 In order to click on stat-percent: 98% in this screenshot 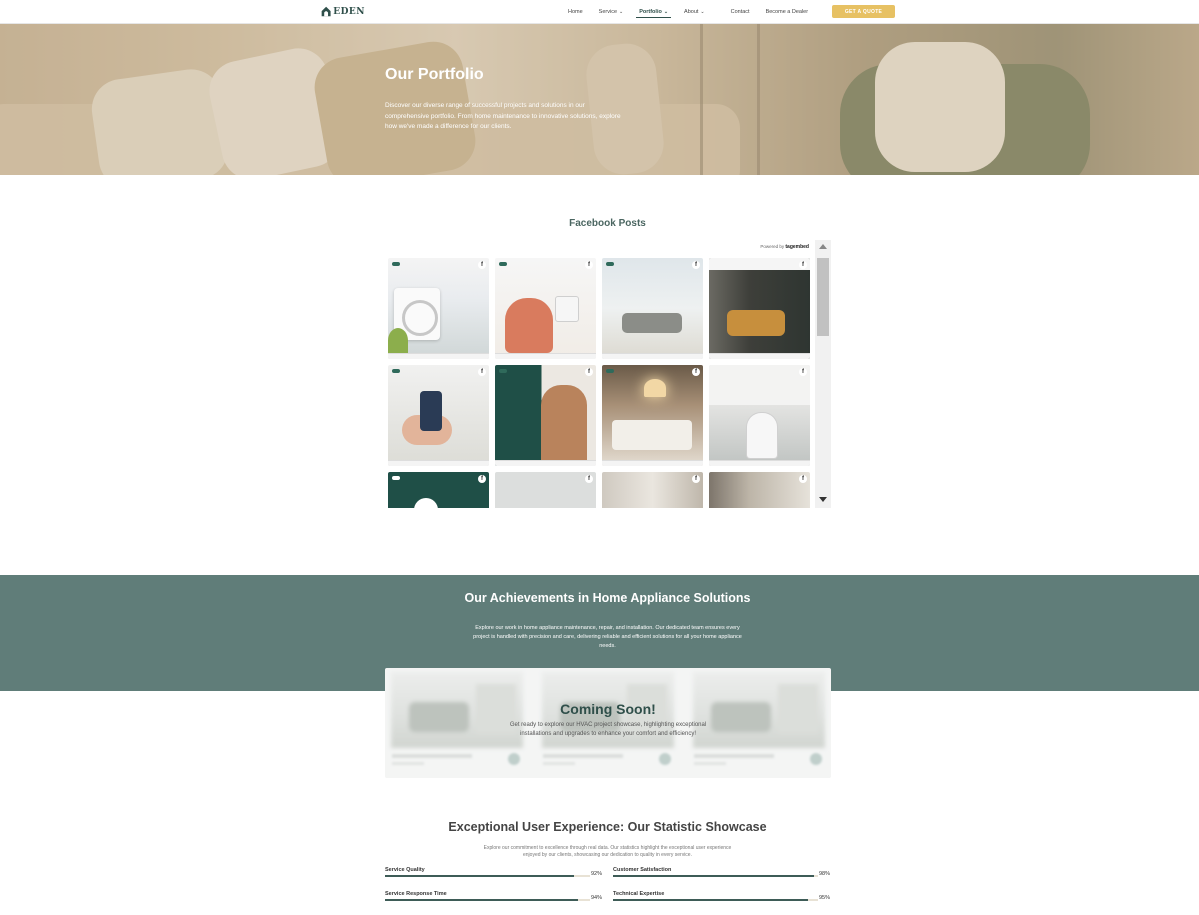, I will do `click(824, 874)`.